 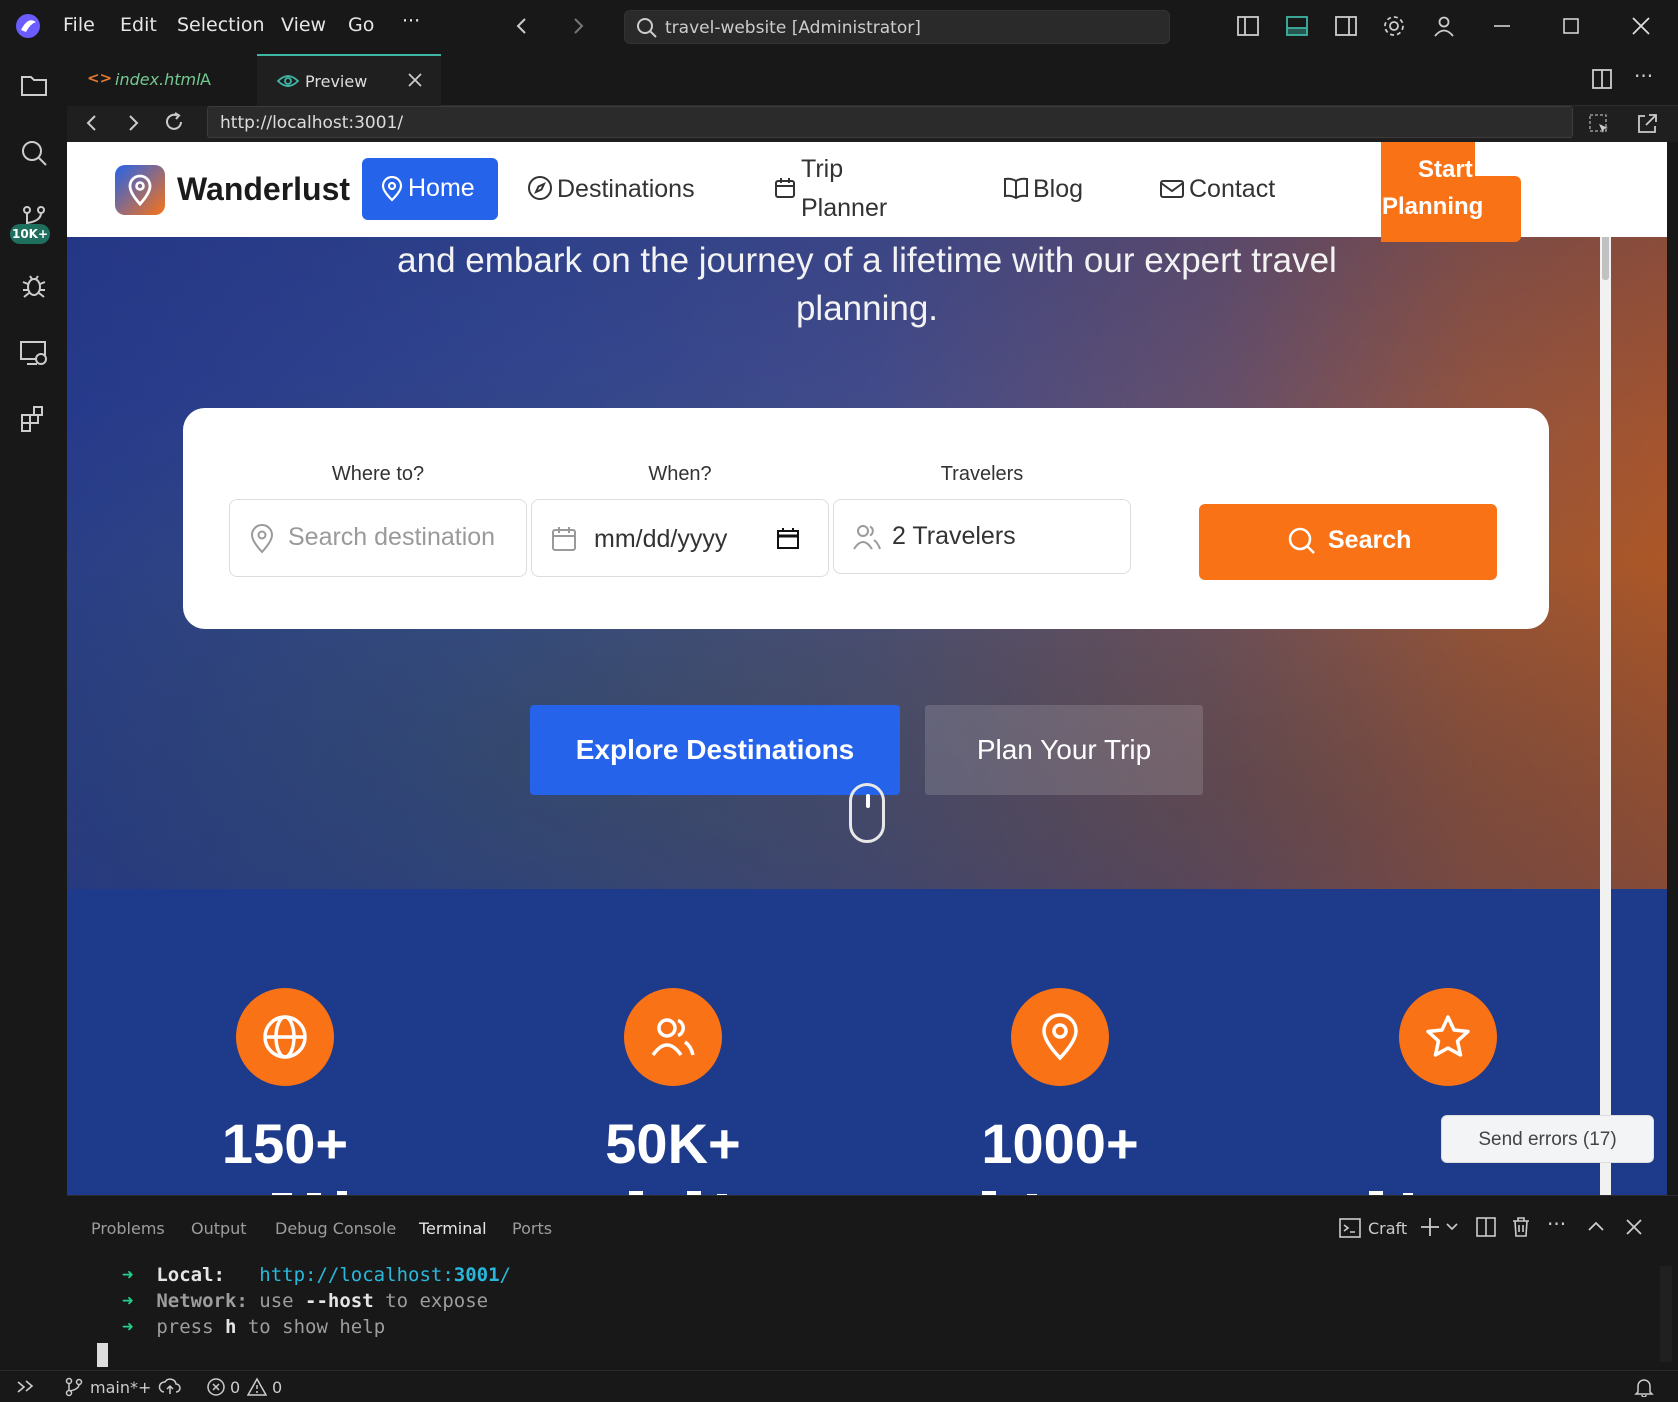 I want to click on branch-icon, so click(x=74, y=1387).